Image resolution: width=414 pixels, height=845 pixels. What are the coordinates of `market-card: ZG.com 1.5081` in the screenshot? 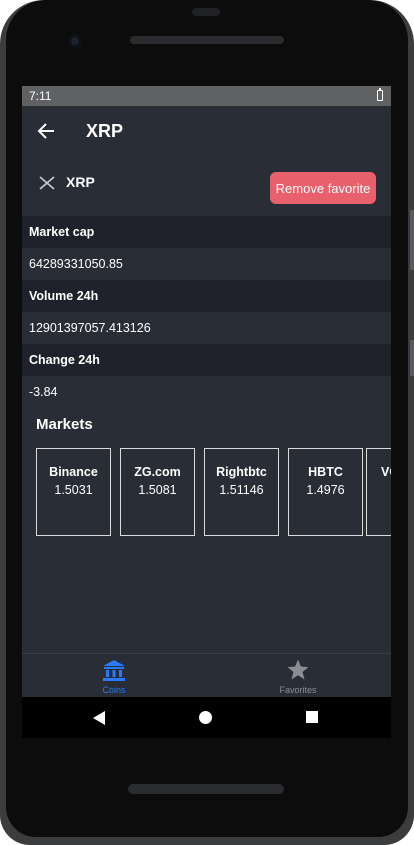 It's located at (157, 492).